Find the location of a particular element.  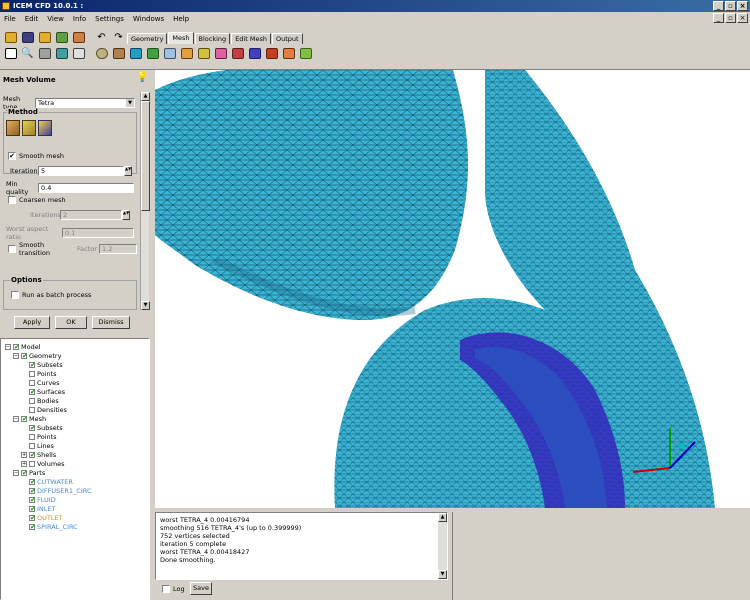

doc-minimize-button: _ is located at coordinates (718, 18).